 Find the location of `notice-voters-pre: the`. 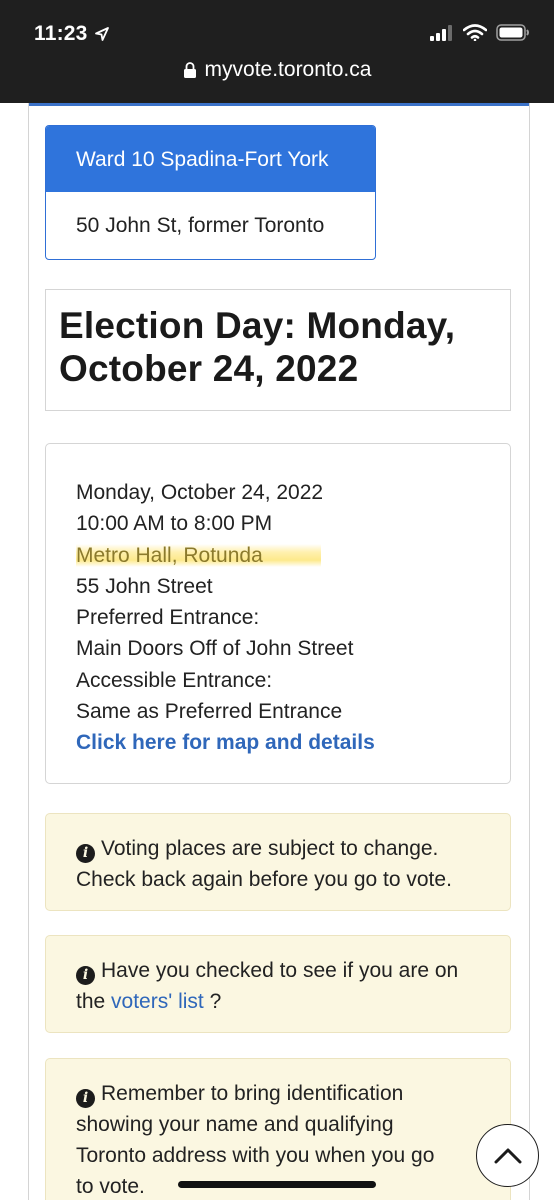

notice-voters-pre: the is located at coordinates (91, 1001).